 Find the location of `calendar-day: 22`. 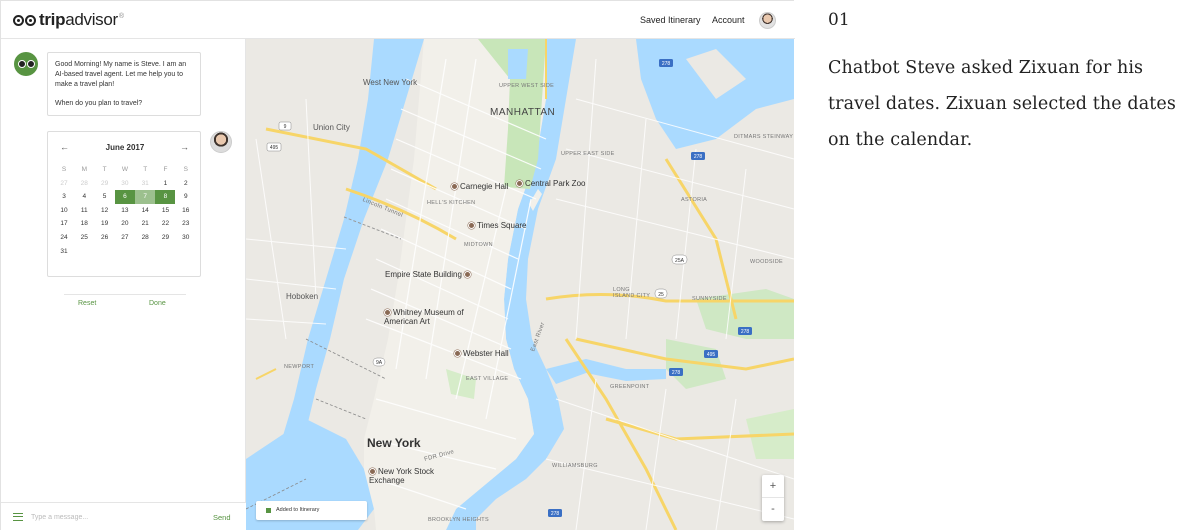

calendar-day: 22 is located at coordinates (165, 224).